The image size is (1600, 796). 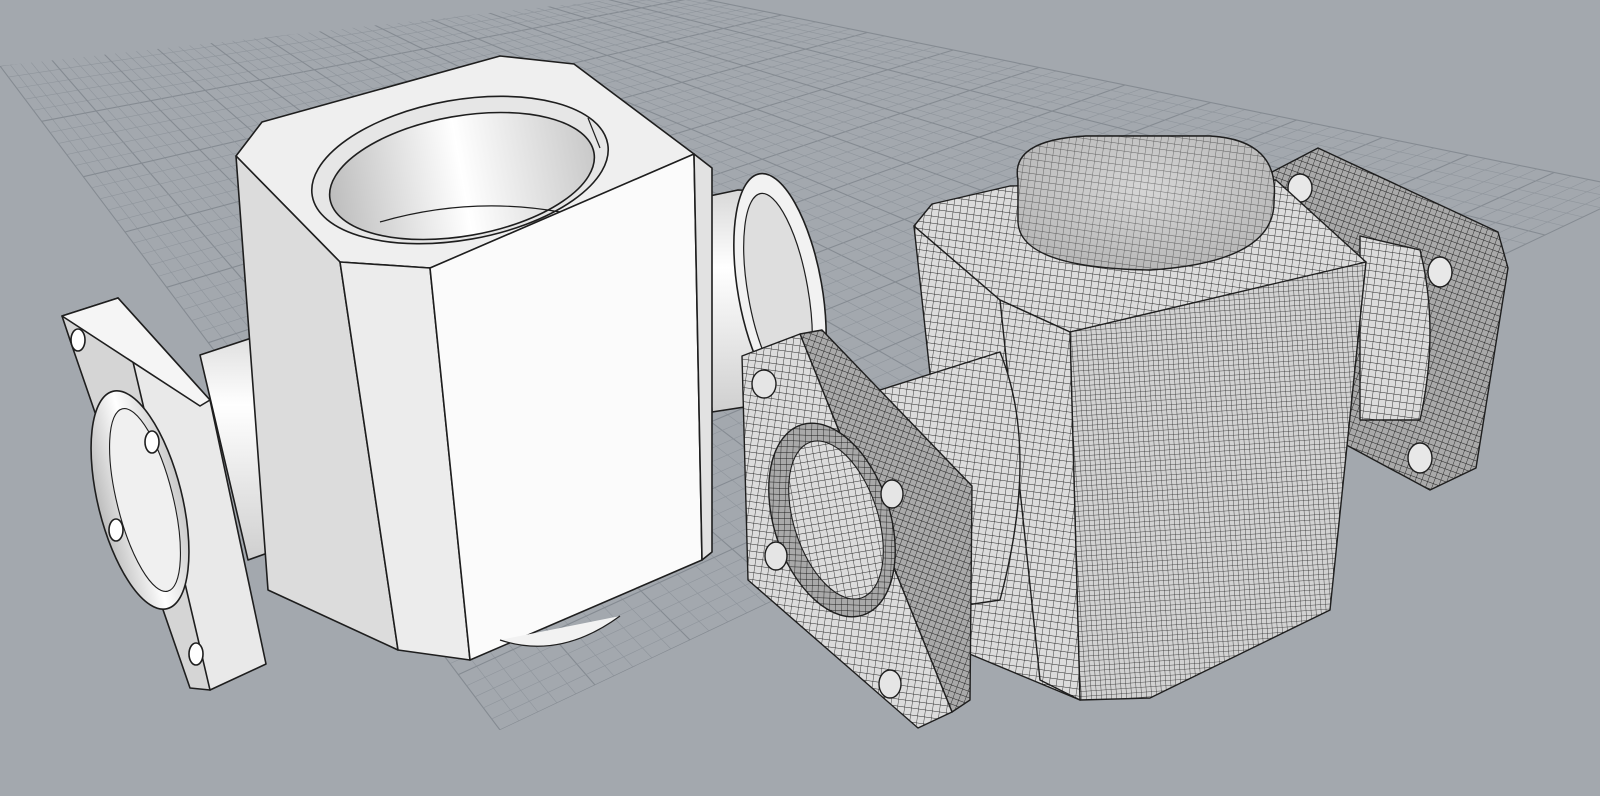 What do you see at coordinates (1395, 328) in the screenshot?
I see `mesh-back-pipe` at bounding box center [1395, 328].